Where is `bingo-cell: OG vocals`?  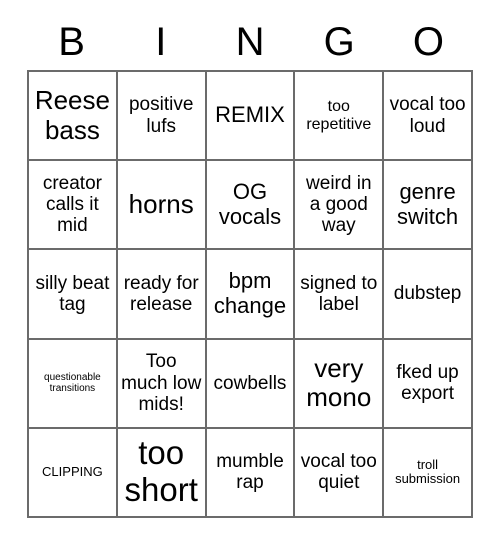
bingo-cell: OG vocals is located at coordinates (251, 206).